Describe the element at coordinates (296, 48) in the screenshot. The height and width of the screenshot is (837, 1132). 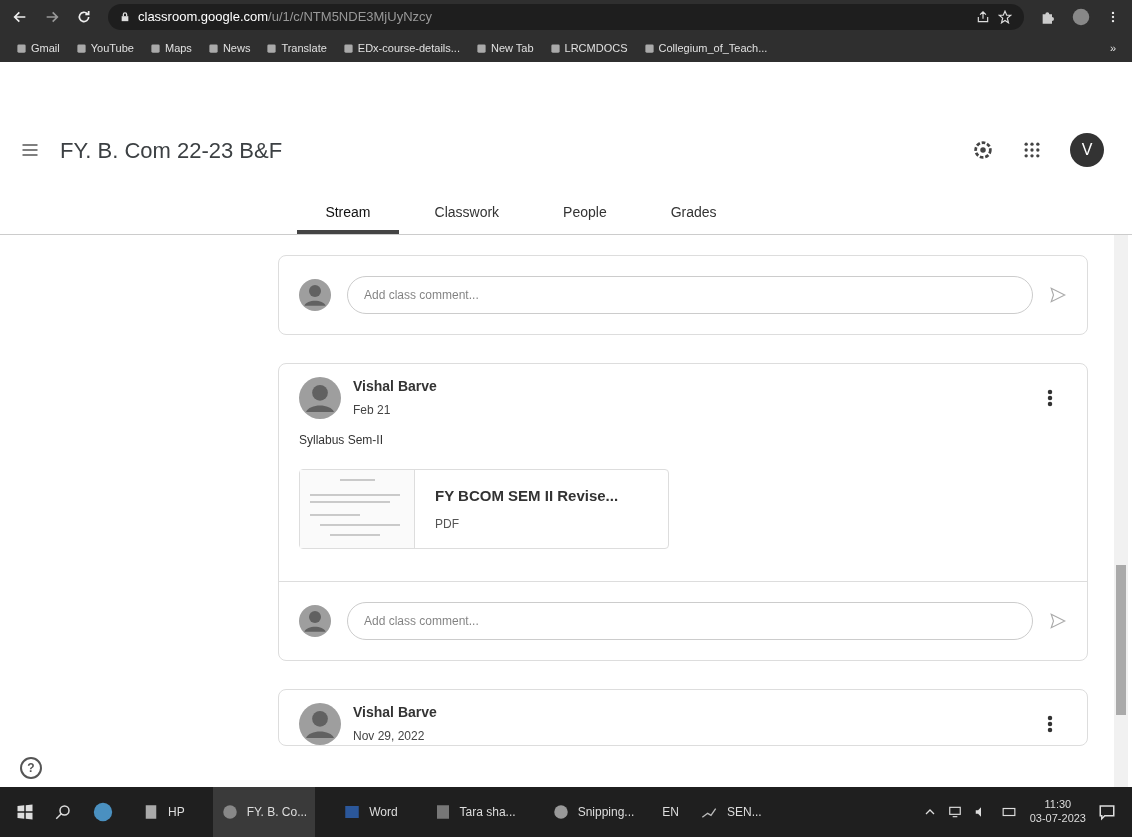
I see `bookmark: Translate` at that location.